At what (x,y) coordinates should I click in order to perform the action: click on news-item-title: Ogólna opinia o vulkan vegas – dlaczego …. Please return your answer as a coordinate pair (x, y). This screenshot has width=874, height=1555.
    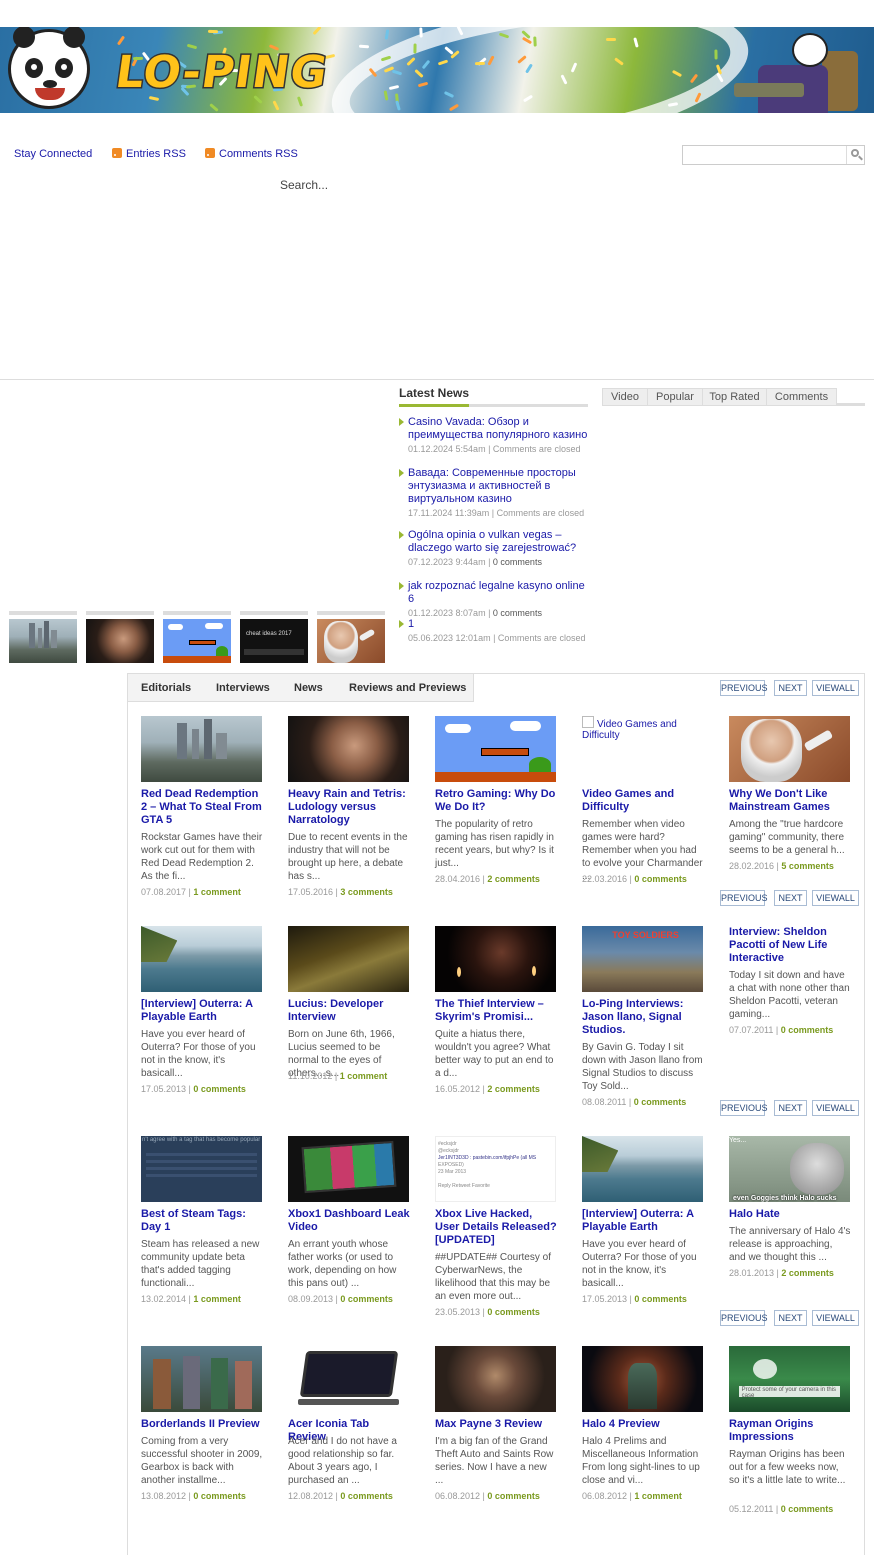
    Looking at the image, I should click on (498, 542).